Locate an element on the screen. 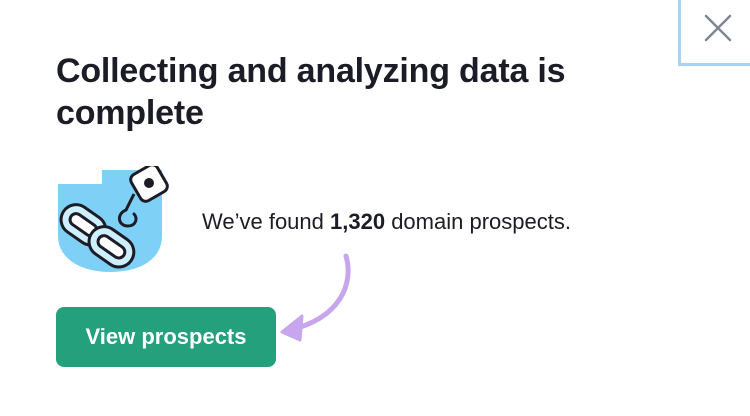 The width and height of the screenshot is (750, 416). curved-arrow-icon is located at coordinates (315, 299).